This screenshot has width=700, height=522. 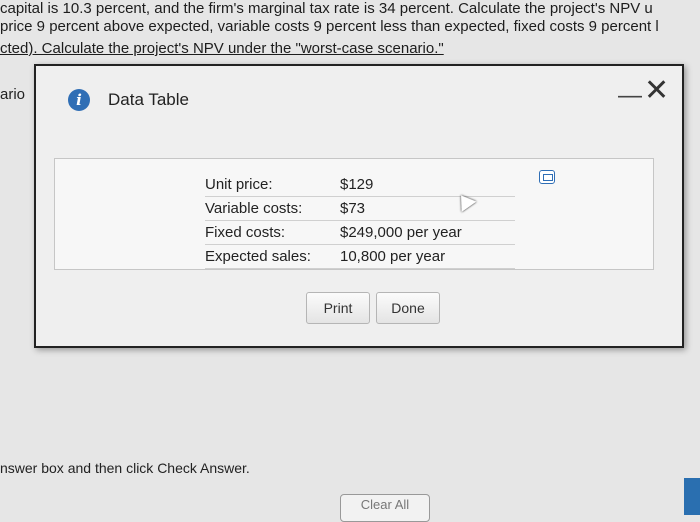 I want to click on info-icon: i, so click(x=79, y=100).